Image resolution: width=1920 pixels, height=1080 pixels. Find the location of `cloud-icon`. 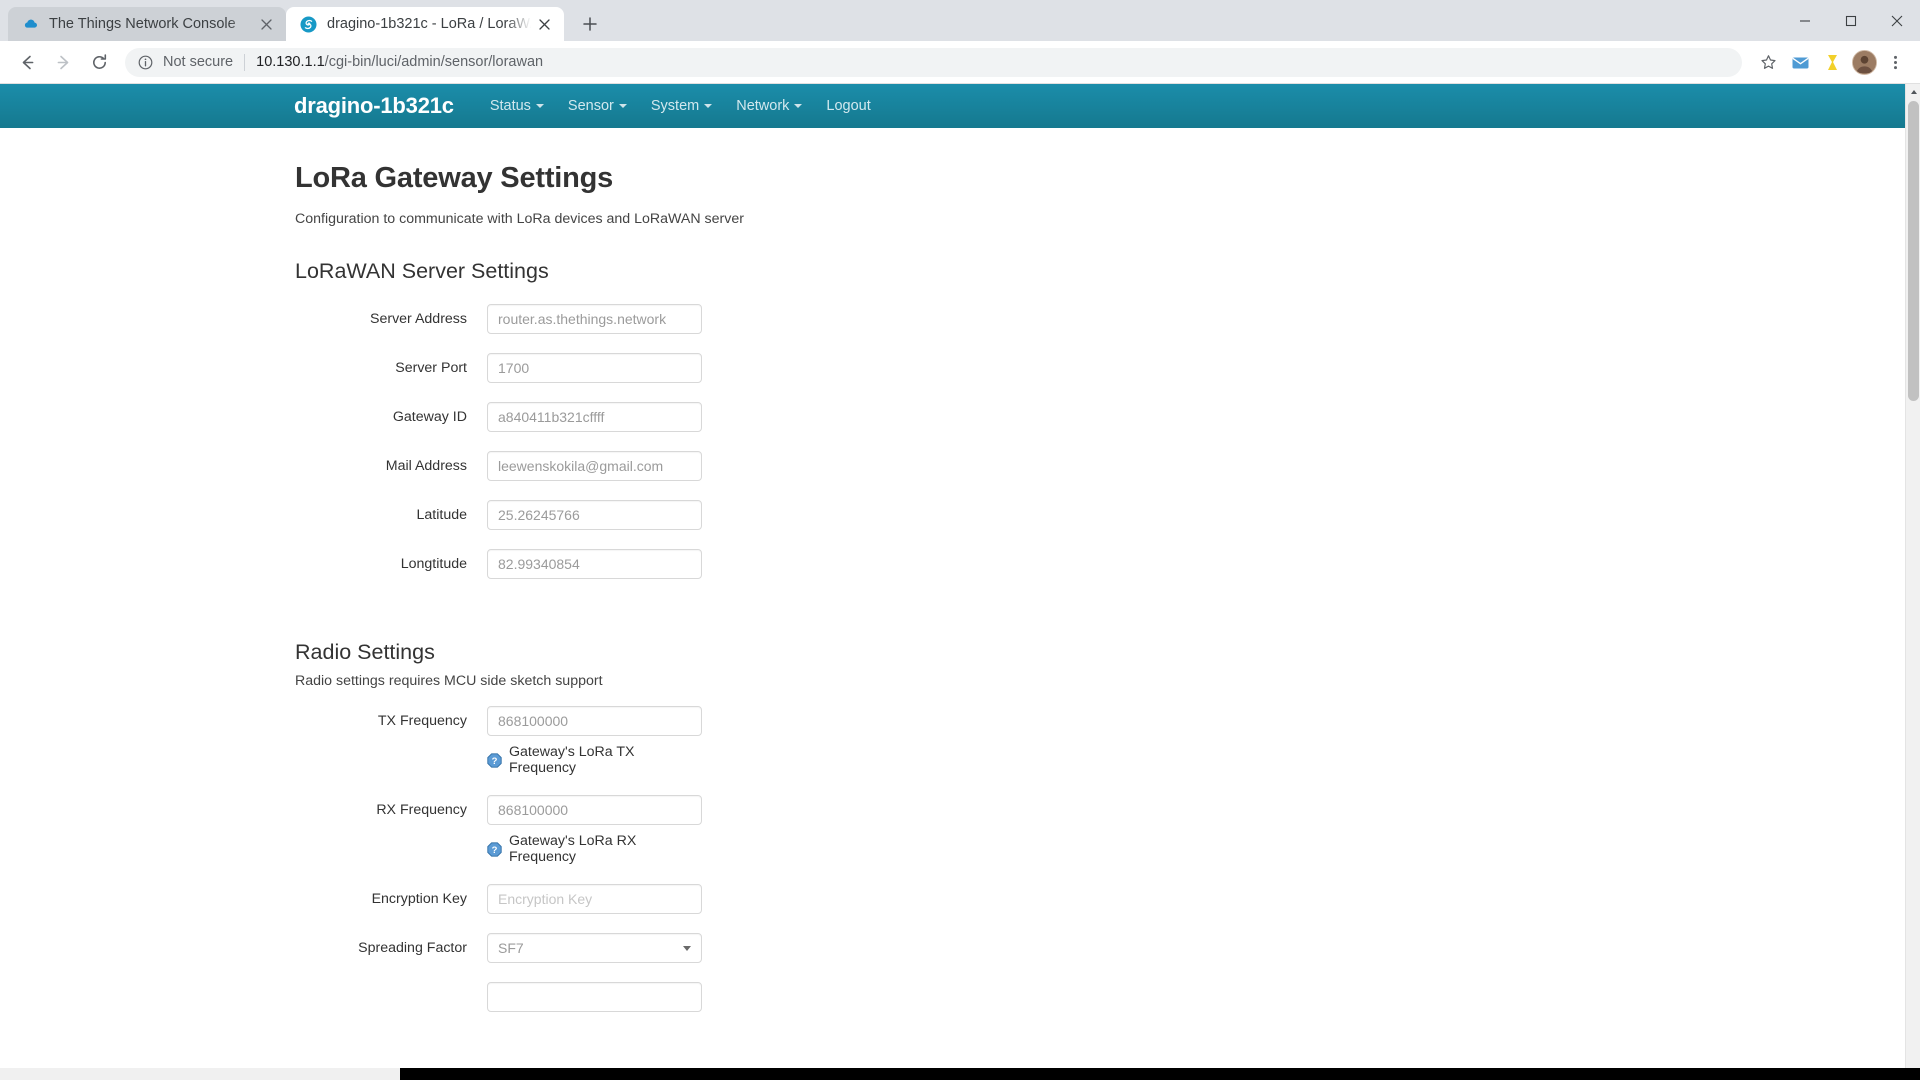

cloud-icon is located at coordinates (30, 24).